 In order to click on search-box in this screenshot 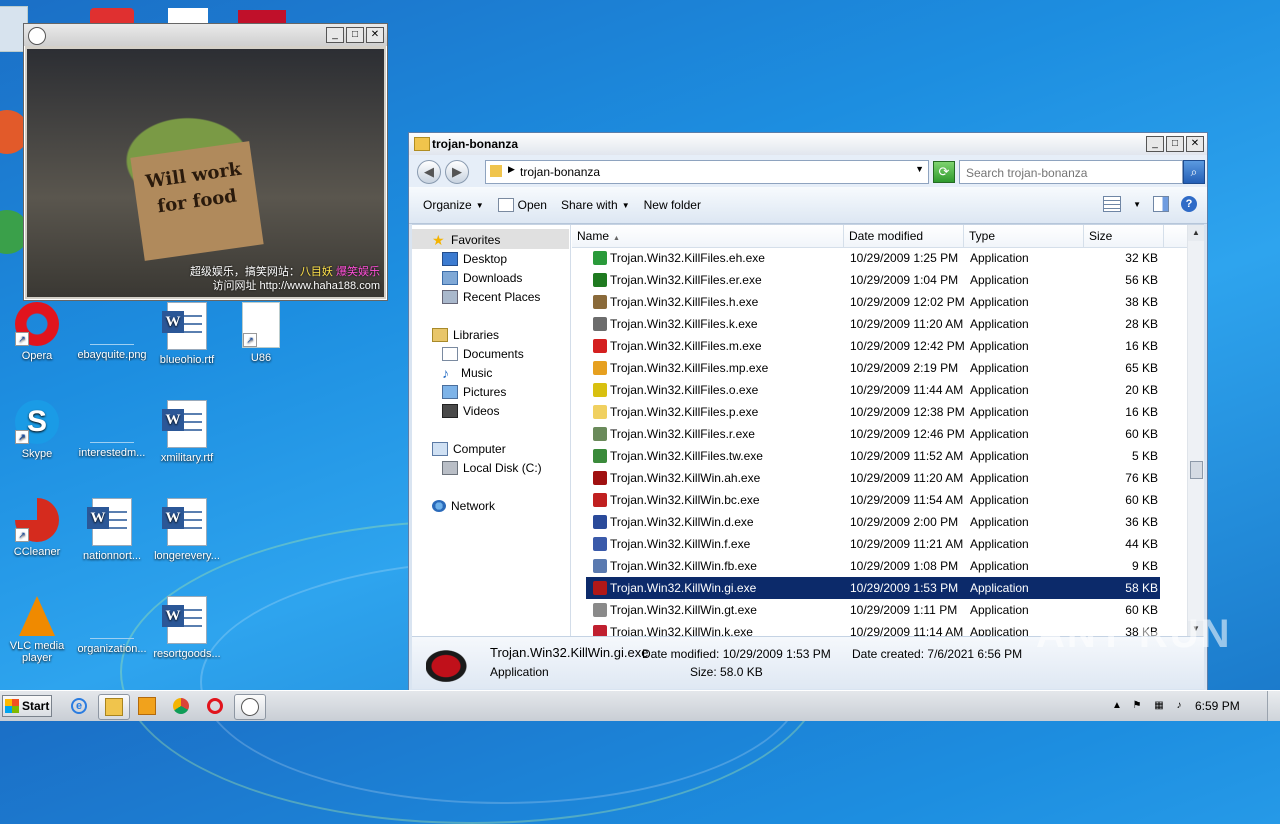, I will do `click(1071, 172)`.